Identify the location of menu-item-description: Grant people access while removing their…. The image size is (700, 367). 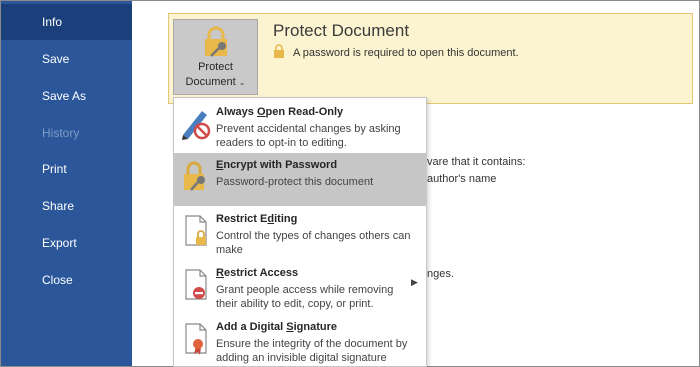
(305, 297).